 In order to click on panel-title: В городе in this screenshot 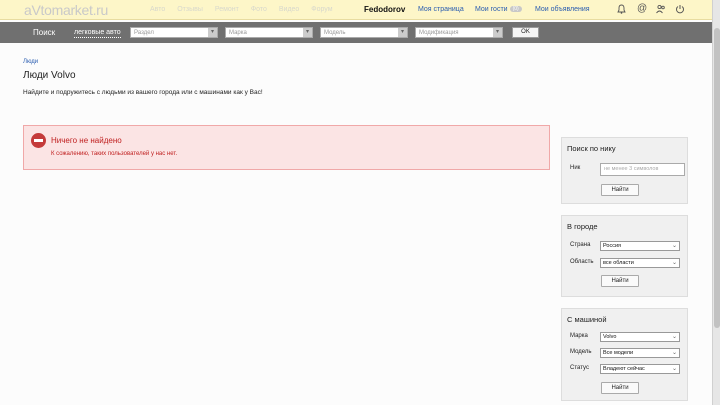, I will do `click(582, 226)`.